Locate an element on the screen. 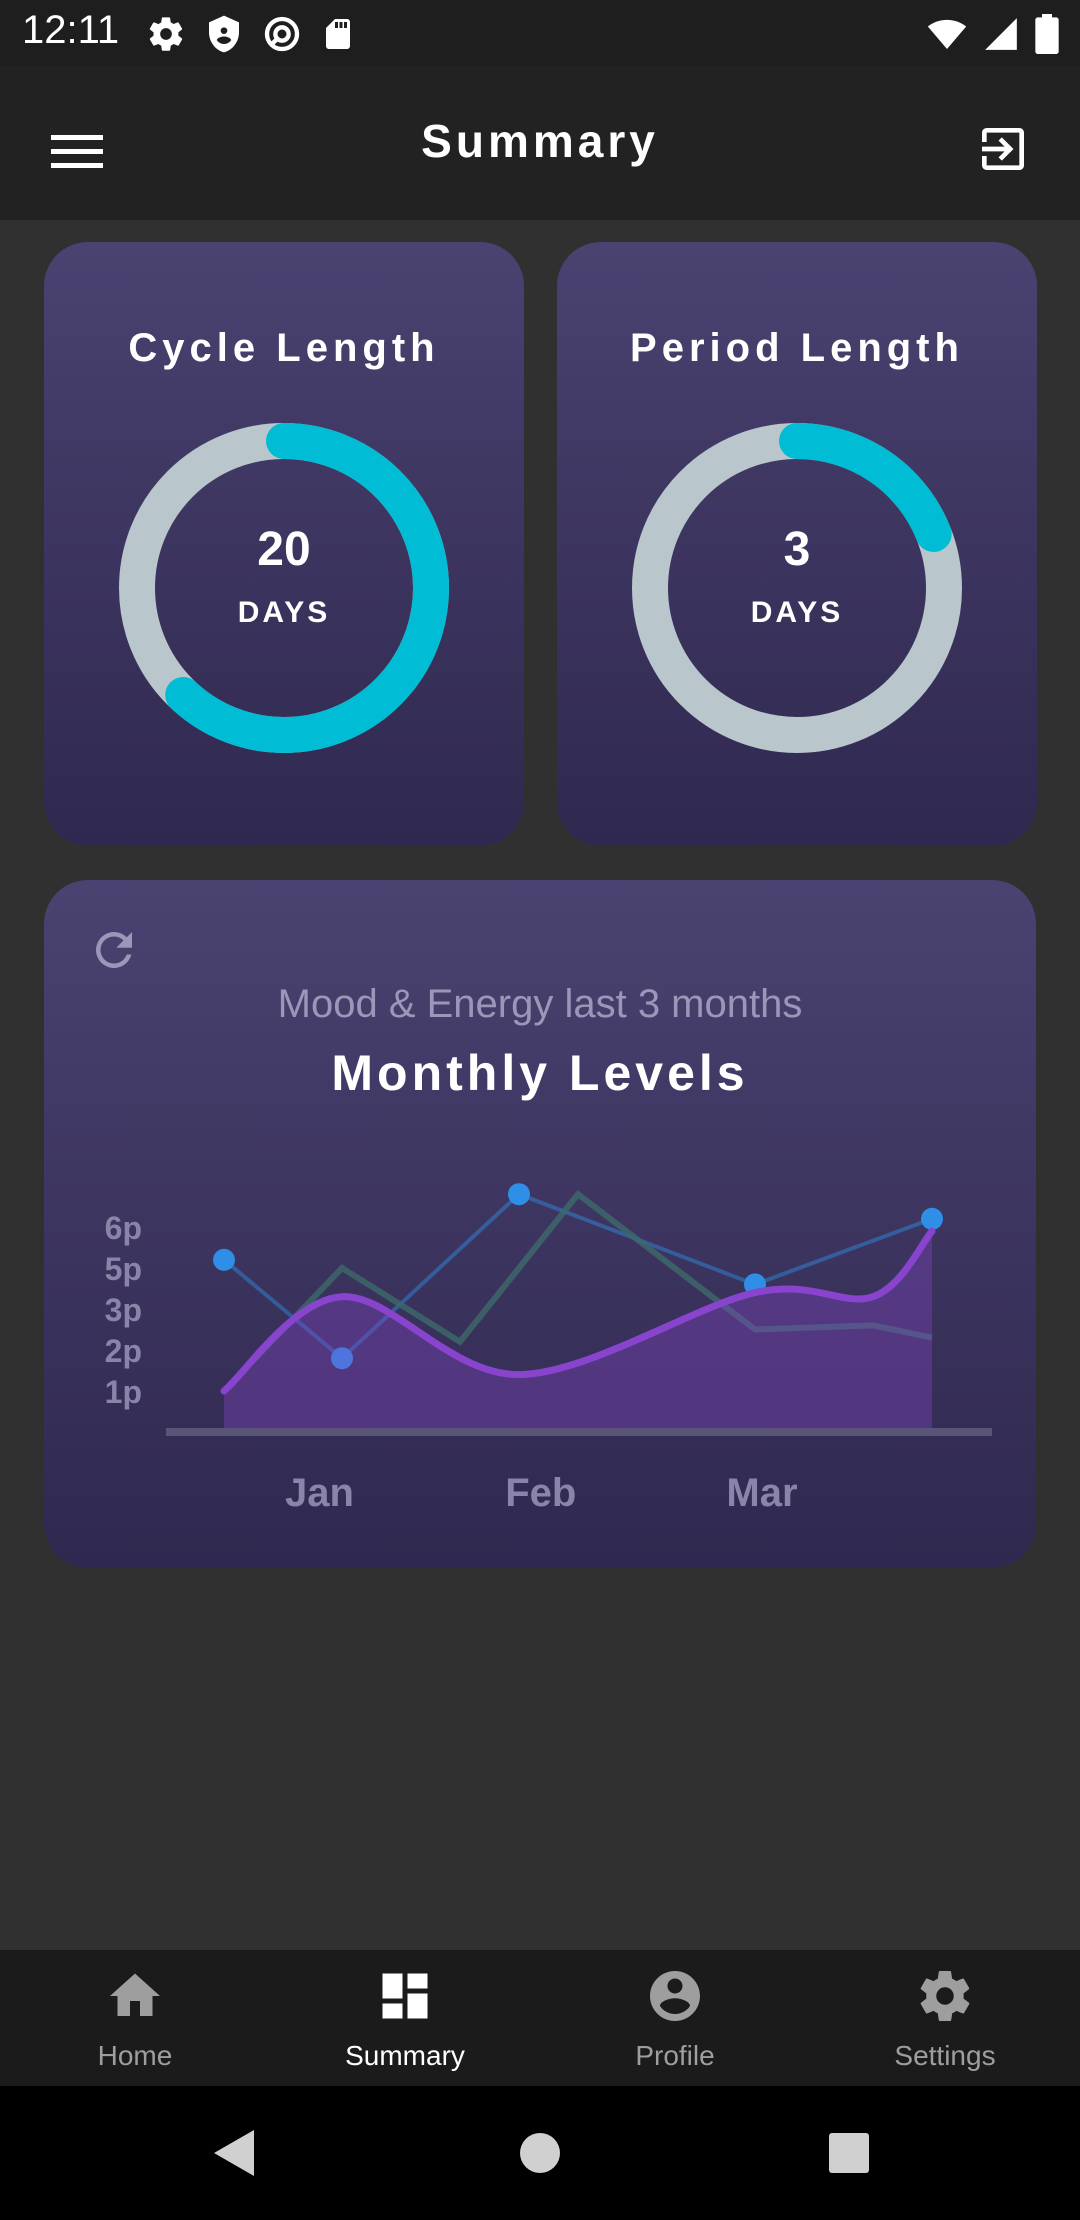  cycle-length-unit: DAYS is located at coordinates (284, 612).